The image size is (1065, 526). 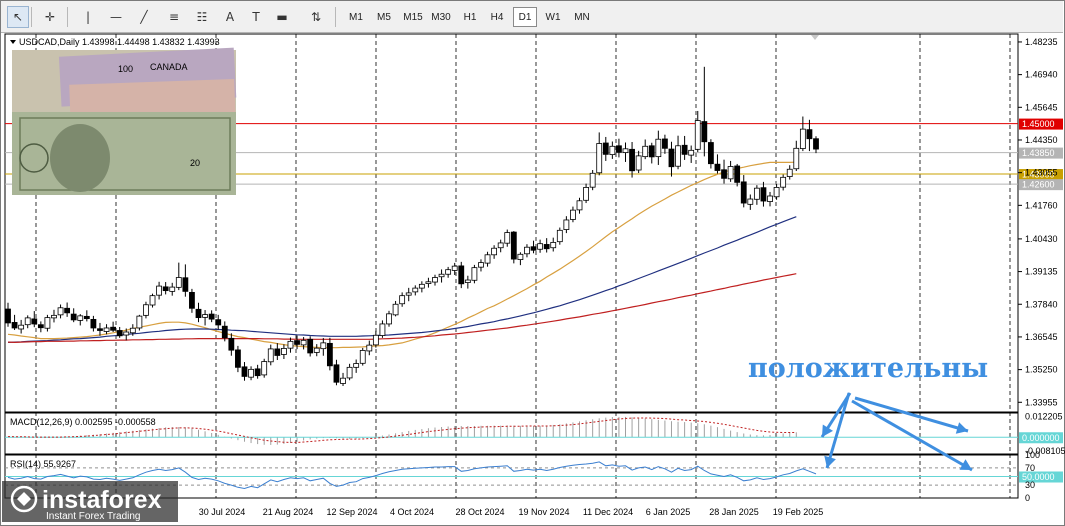 I want to click on banknote-denomination-20: 20, so click(x=195, y=163).